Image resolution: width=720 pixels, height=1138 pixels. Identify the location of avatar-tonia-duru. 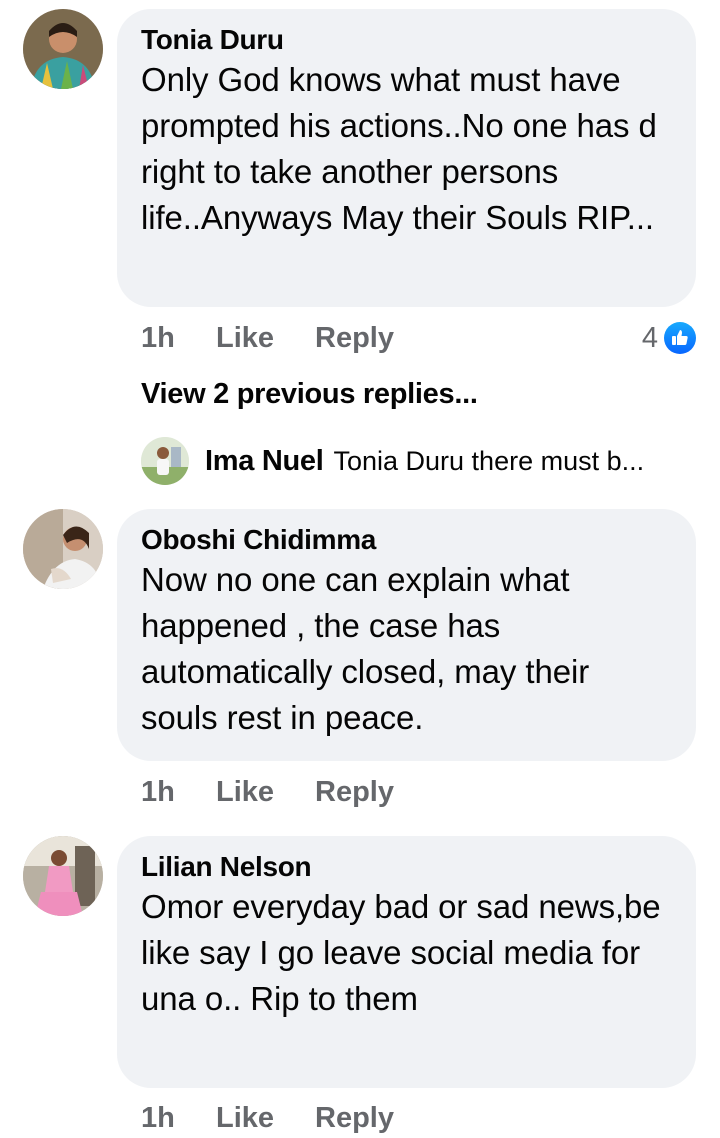
(63, 49).